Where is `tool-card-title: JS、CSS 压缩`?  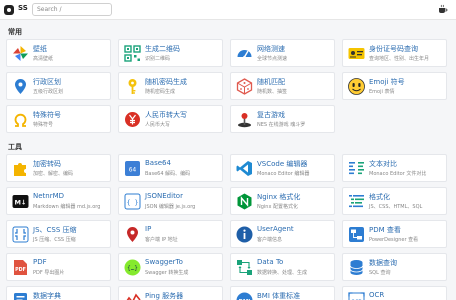 tool-card-title: JS、CSS 压缩 is located at coordinates (55, 230).